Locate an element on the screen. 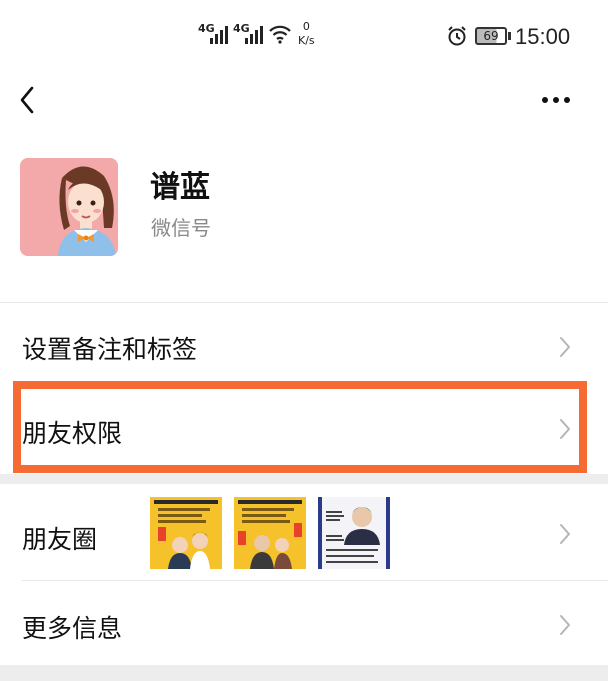 The image size is (608, 681). set-remark-tags-label: 设置备注和标签 is located at coordinates (110, 349).